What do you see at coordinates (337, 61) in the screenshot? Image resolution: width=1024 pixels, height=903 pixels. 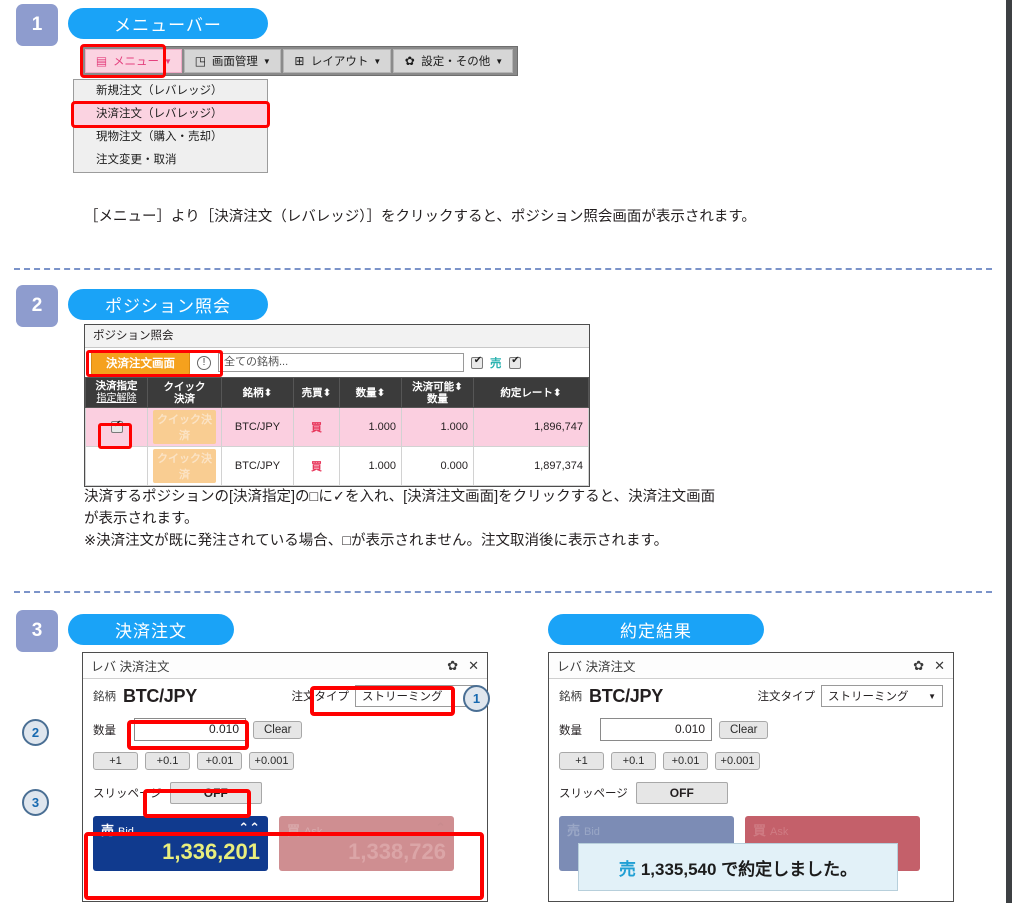 I see `menubar-item-layout: ⊞ レイアウト ▼` at bounding box center [337, 61].